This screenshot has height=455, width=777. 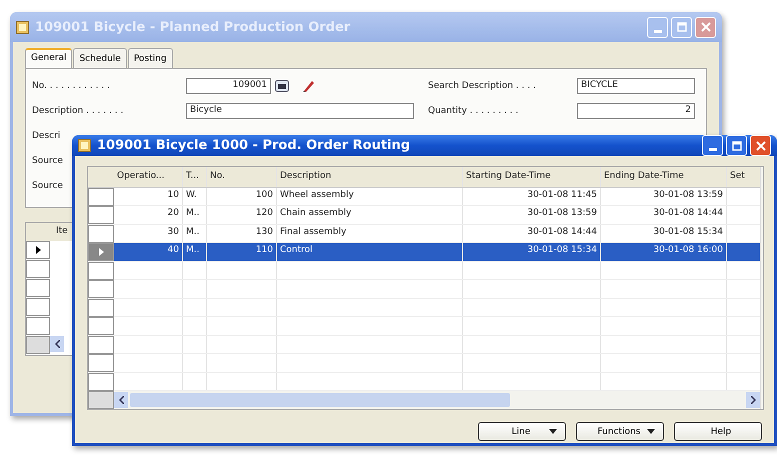 What do you see at coordinates (761, 288) in the screenshot?
I see `vertical-scrollbar` at bounding box center [761, 288].